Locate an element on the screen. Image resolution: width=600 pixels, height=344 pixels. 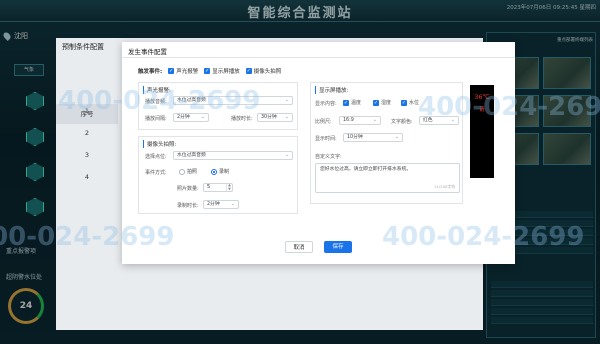
ratio-select: 16:9 ⌄ is located at coordinates (360, 120).